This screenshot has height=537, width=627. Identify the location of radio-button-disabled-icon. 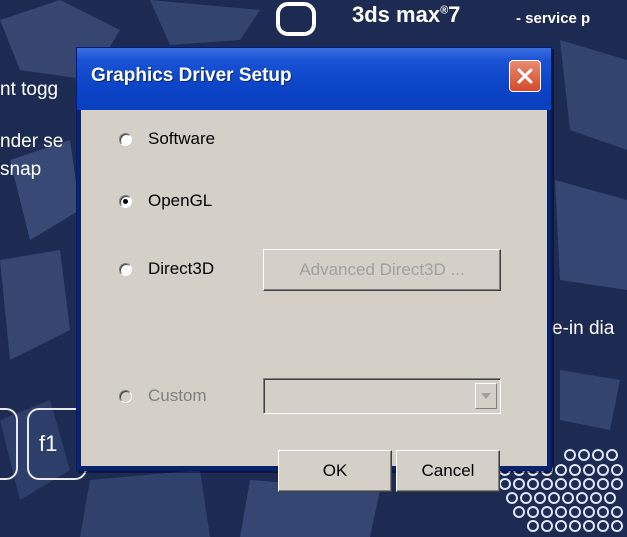
(125, 396).